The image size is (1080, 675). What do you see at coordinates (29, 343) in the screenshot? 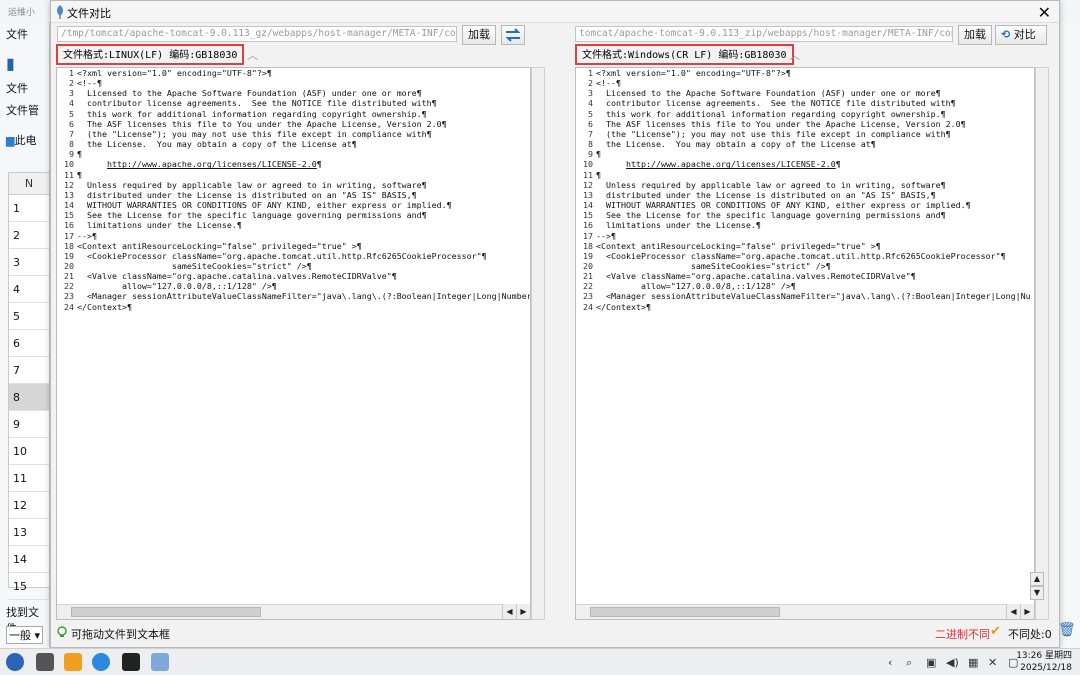
I see `bg-grid-row: 6` at bounding box center [29, 343].